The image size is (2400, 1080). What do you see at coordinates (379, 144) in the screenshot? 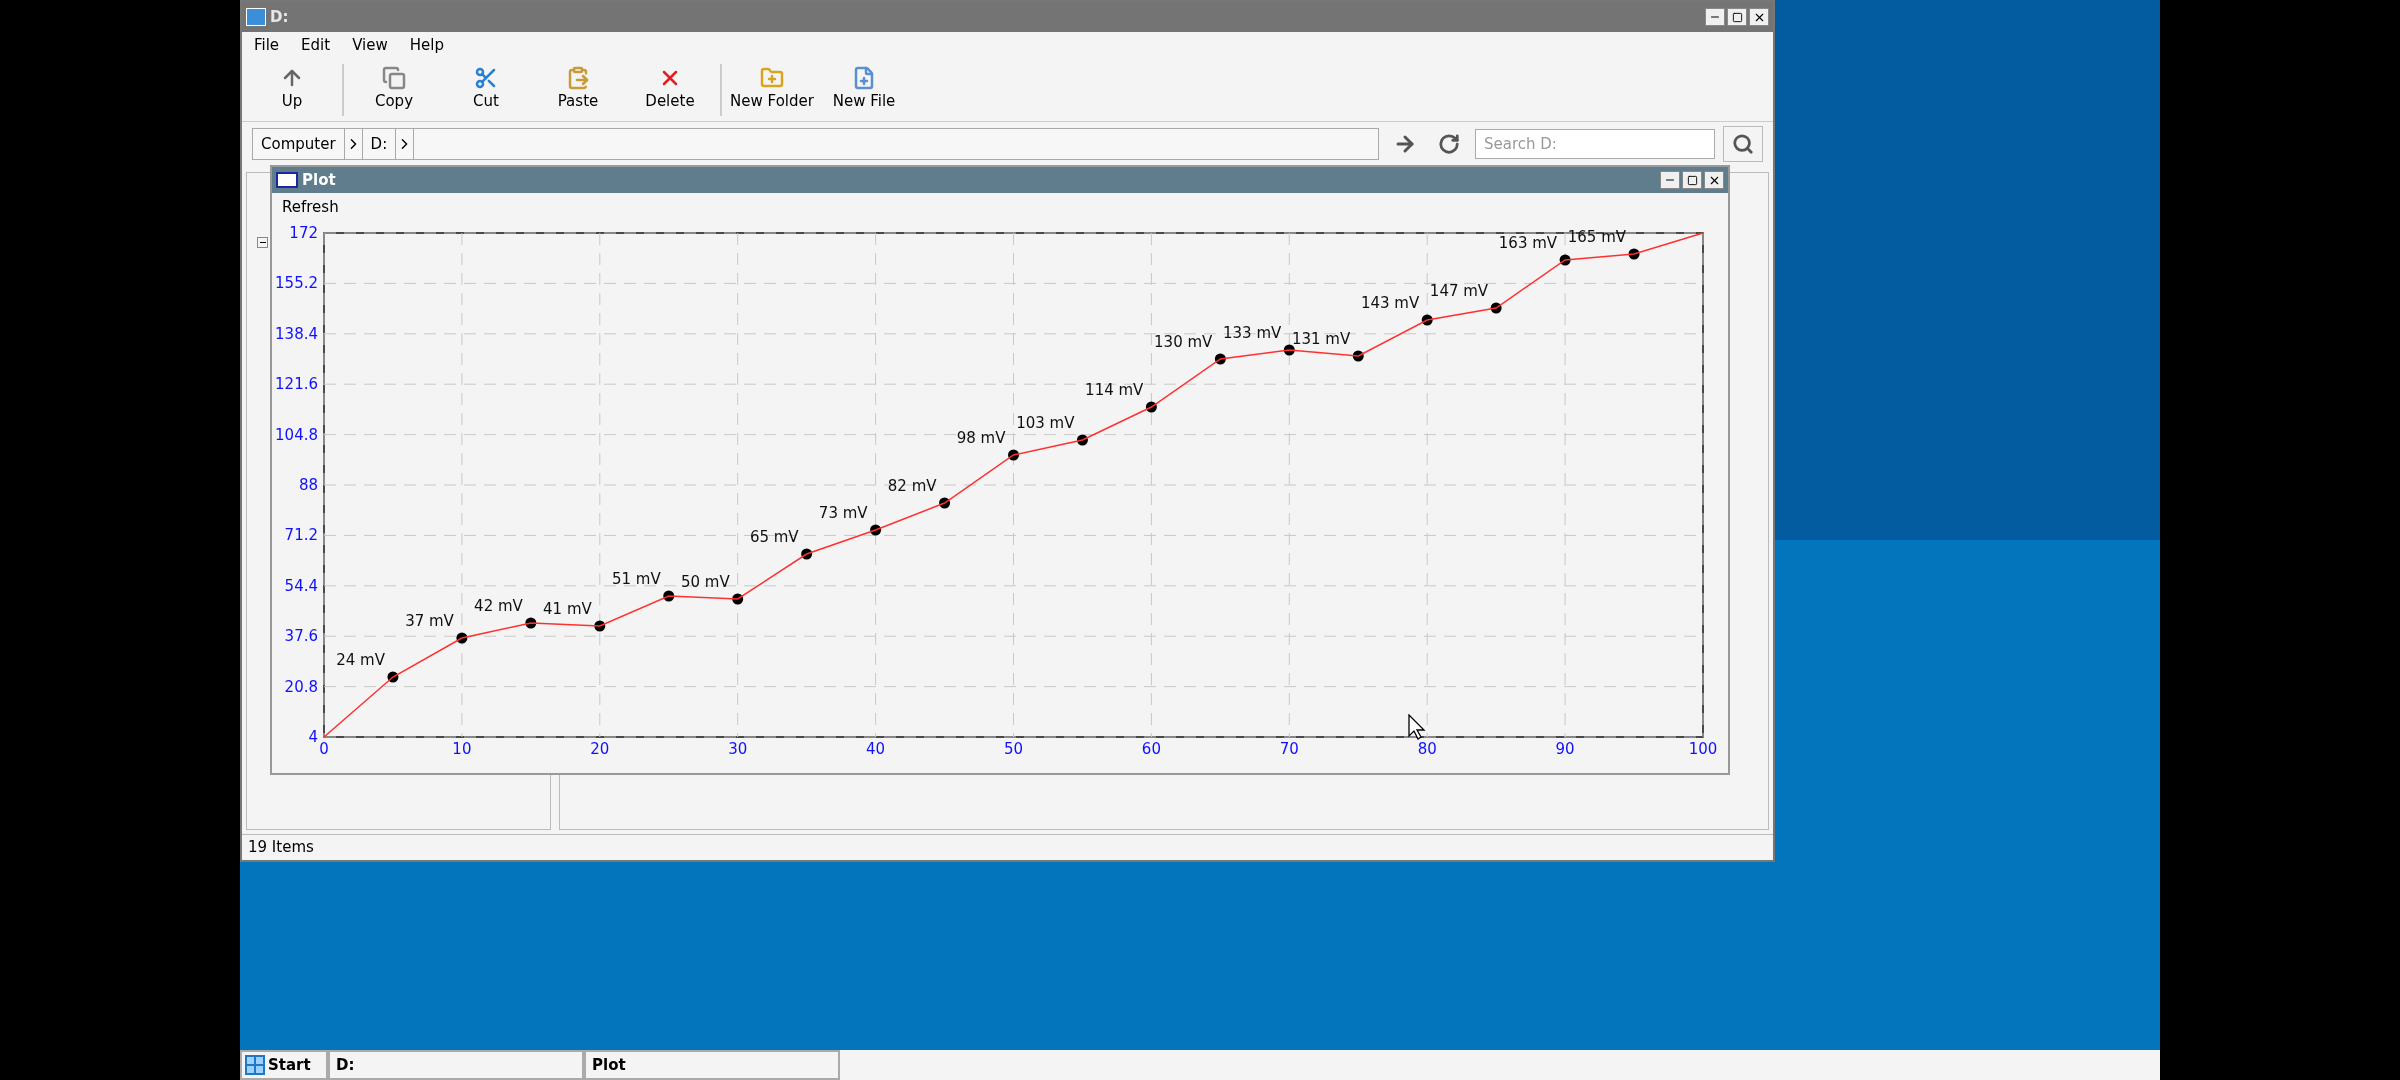
I see `breadcrumb-item: D:` at bounding box center [379, 144].